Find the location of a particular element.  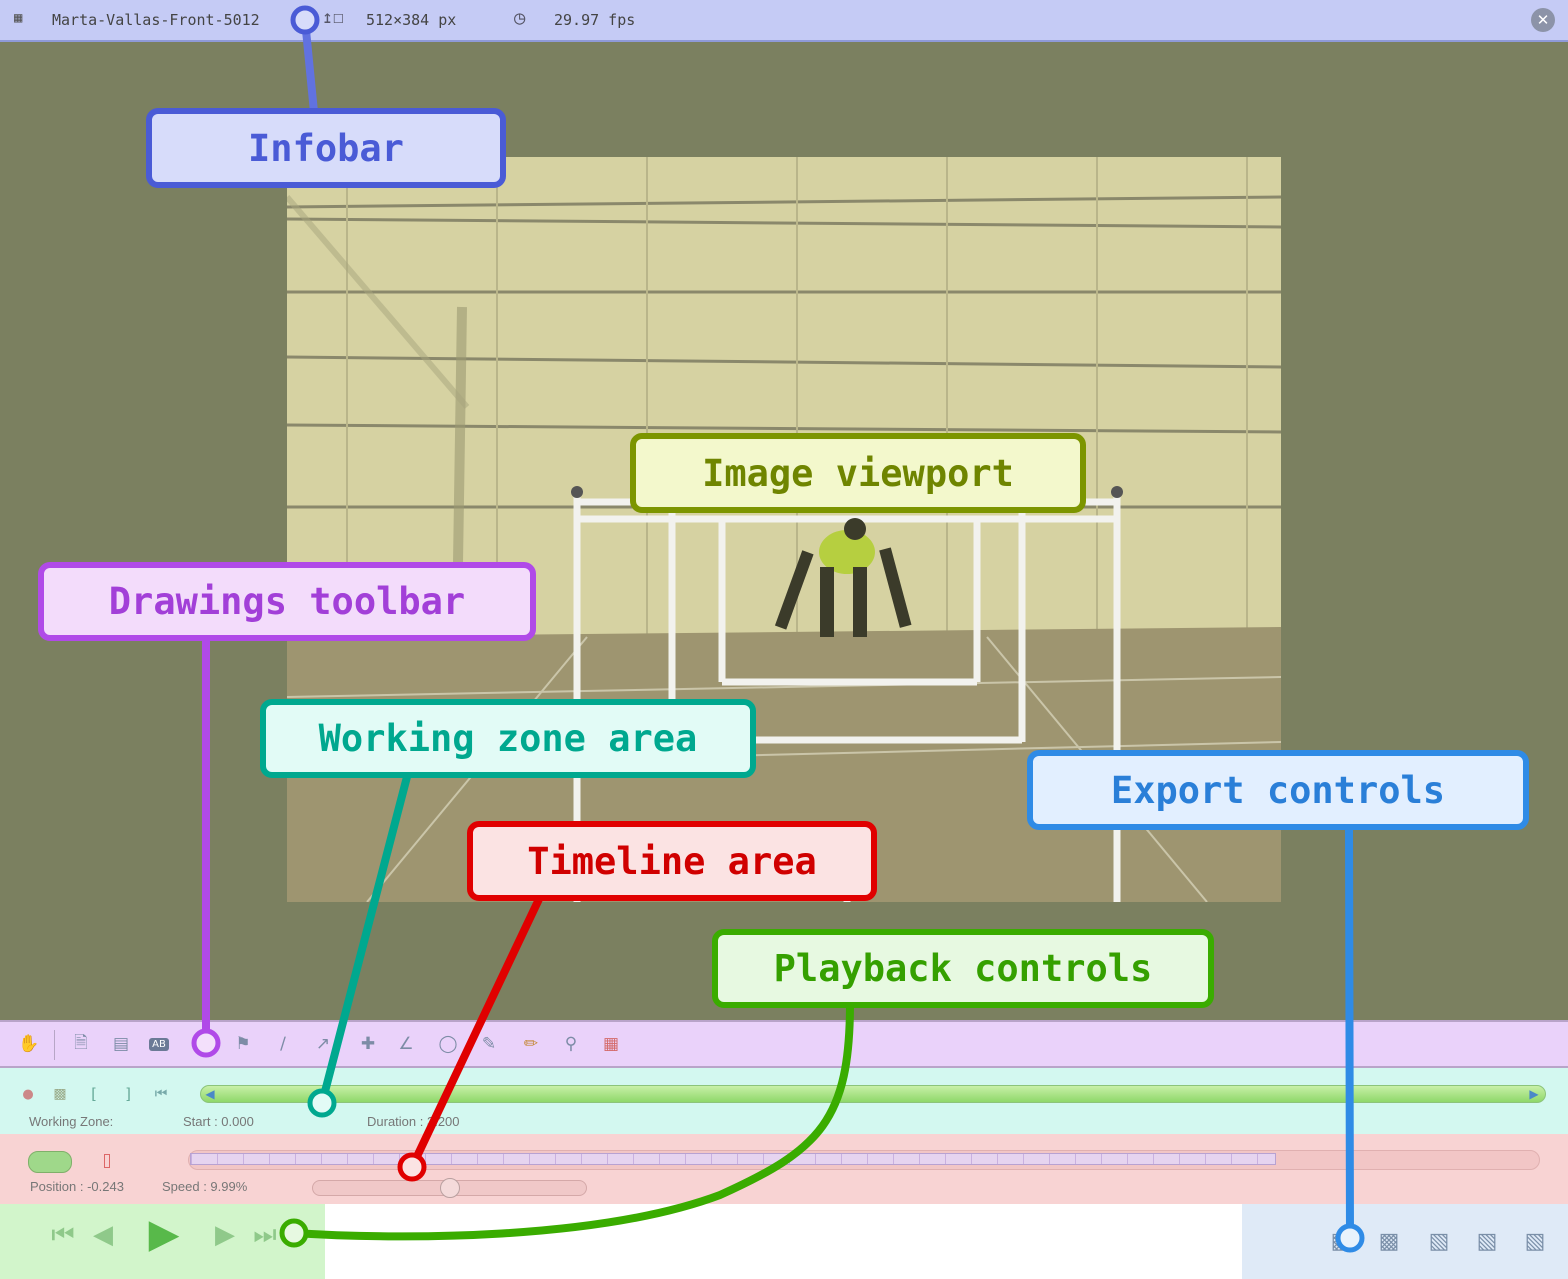

save-video-icon: ▧ is located at coordinates (1439, 1241).